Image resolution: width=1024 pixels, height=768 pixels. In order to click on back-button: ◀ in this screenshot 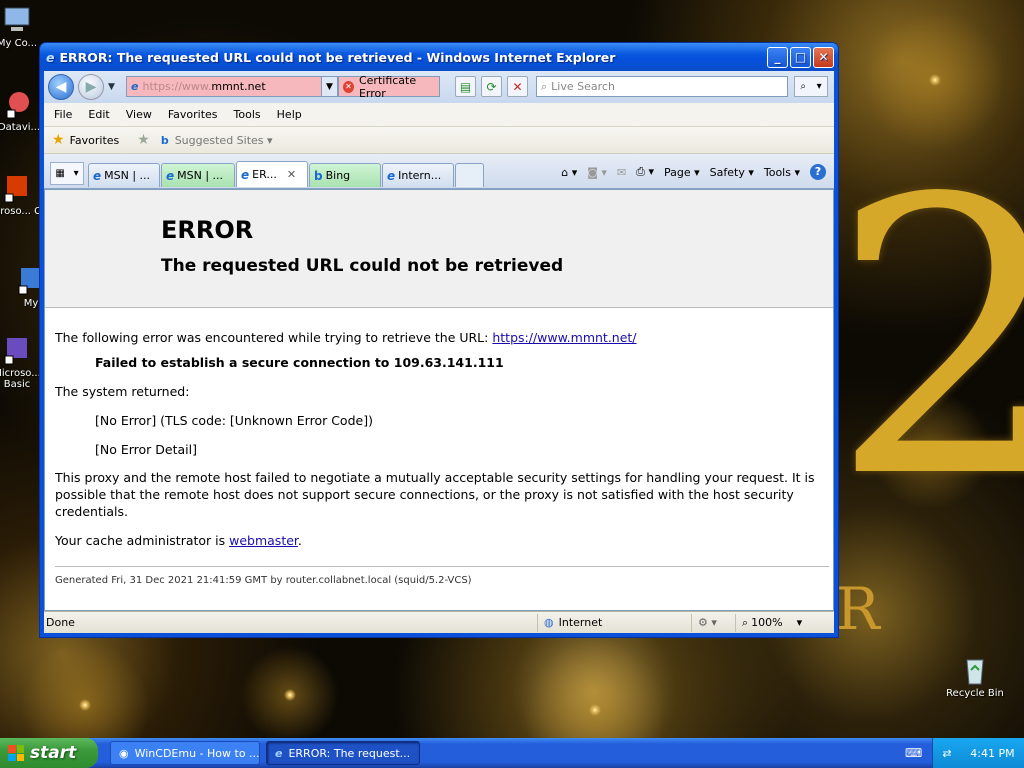, I will do `click(61, 87)`.